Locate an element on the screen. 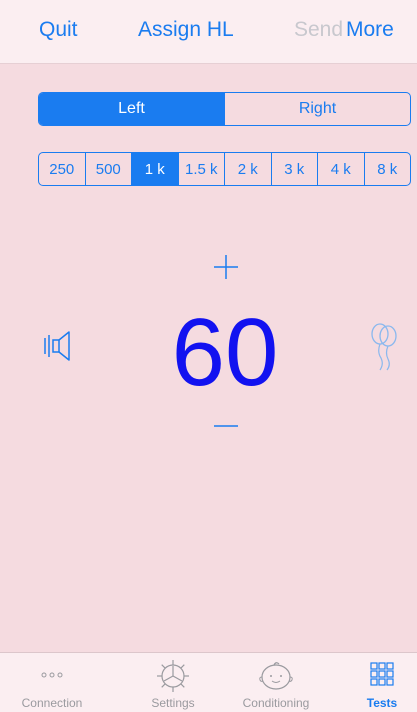  navigation-bar: Quit Assign HL Send More is located at coordinates (208, 32).